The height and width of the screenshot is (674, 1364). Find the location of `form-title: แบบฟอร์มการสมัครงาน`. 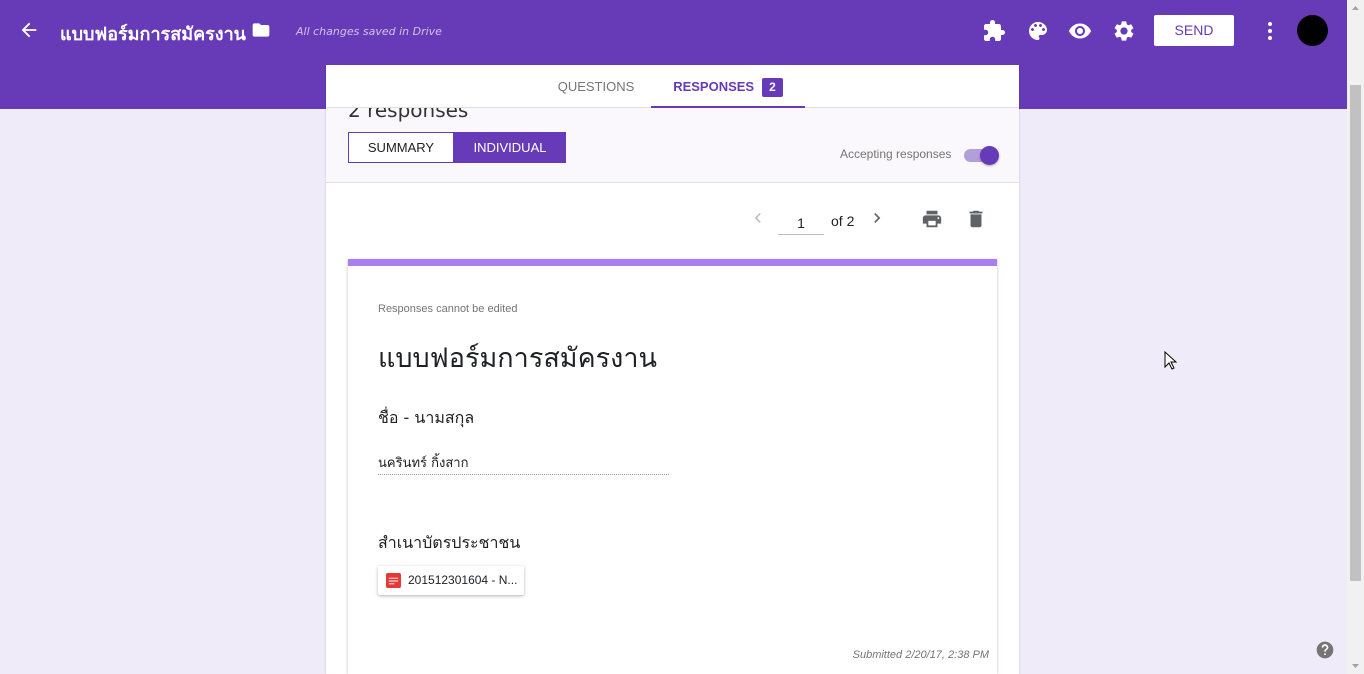

form-title: แบบฟอร์มการสมัครงาน is located at coordinates (153, 33).